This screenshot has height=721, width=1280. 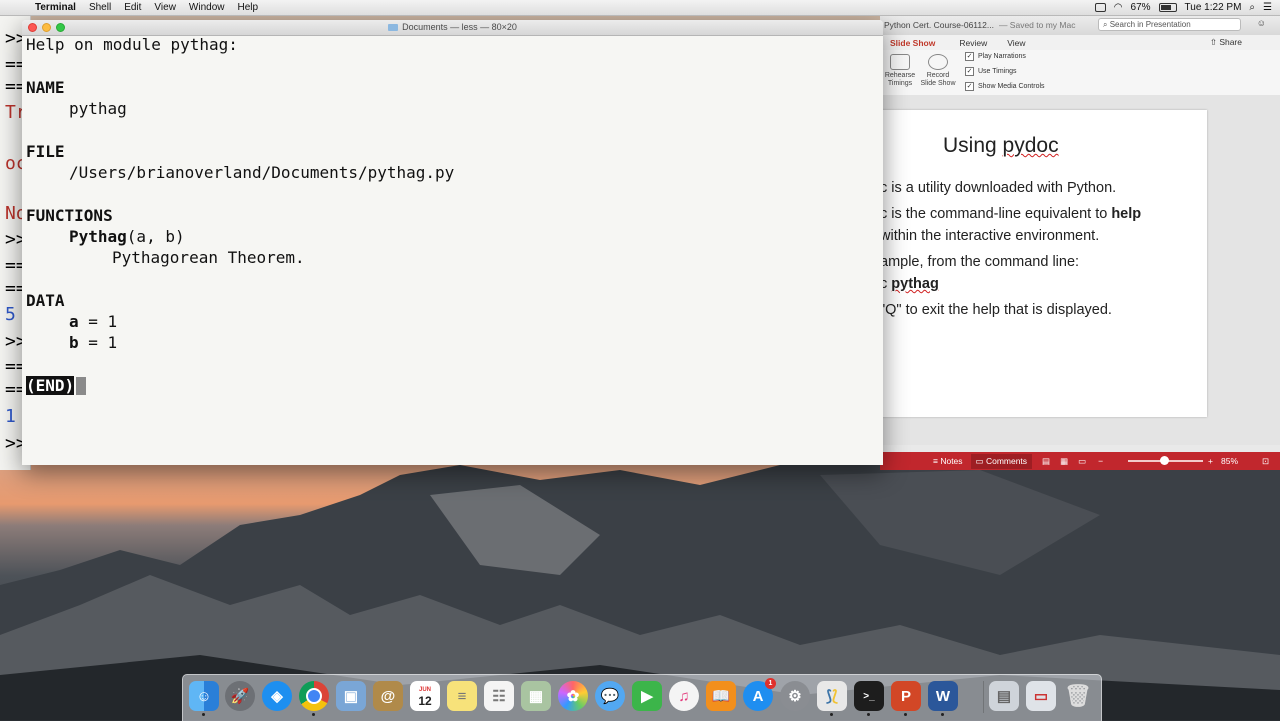 I want to click on function-args: (a, b), so click(x=155, y=236).